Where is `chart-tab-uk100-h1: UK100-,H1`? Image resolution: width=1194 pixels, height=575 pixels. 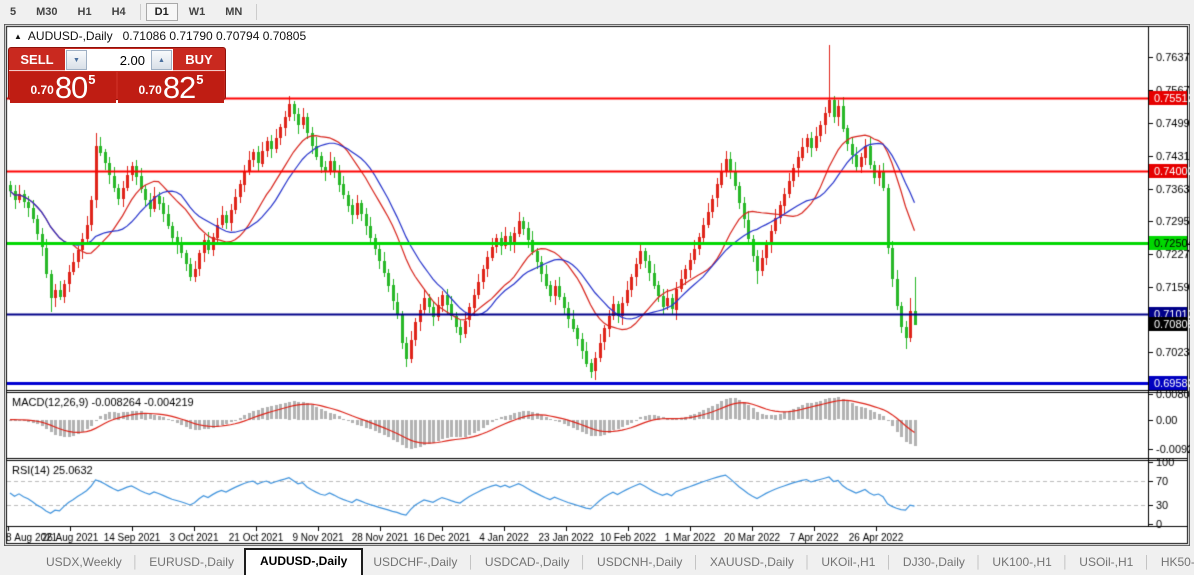 chart-tab-uk100-h1: UK100-,H1 is located at coordinates (1021, 563).